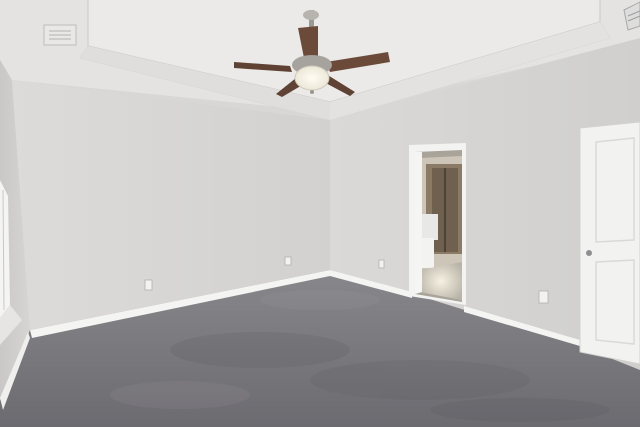 This screenshot has height=427, width=640. What do you see at coordinates (589, 253) in the screenshot?
I see `door-knob-icon` at bounding box center [589, 253].